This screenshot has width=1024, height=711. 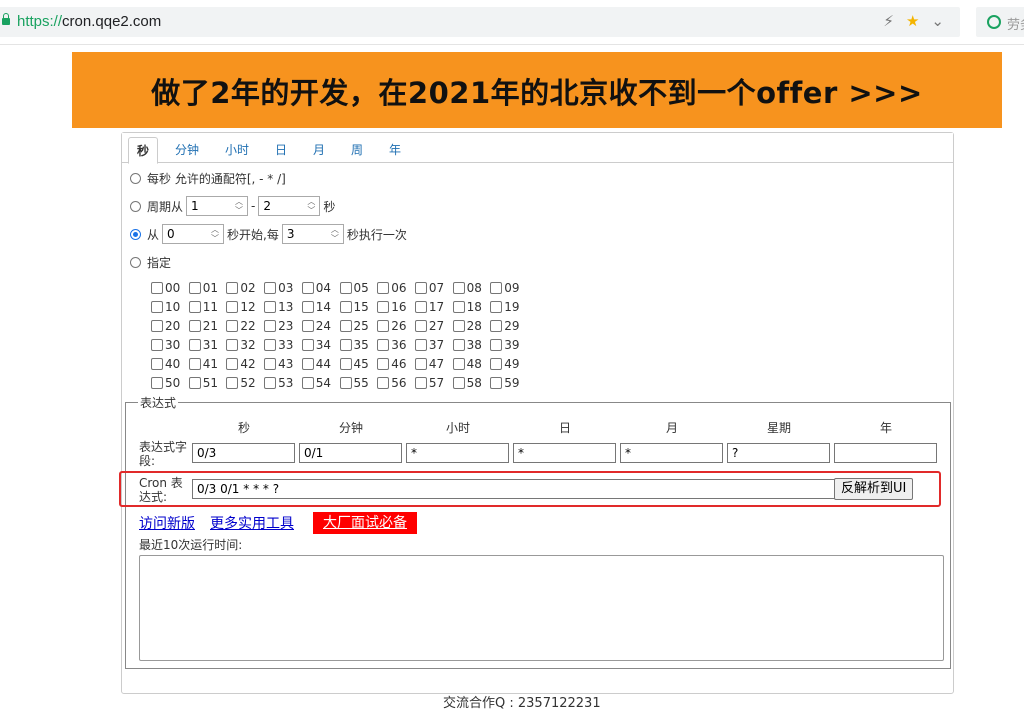 What do you see at coordinates (241, 307) in the screenshot?
I see `second-checkbox-12: 12` at bounding box center [241, 307].